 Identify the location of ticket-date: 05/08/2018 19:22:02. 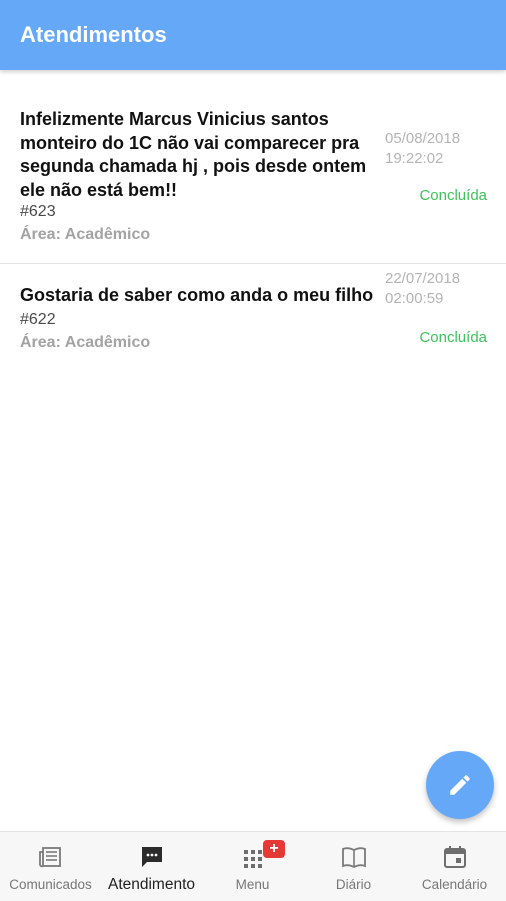
(442, 149).